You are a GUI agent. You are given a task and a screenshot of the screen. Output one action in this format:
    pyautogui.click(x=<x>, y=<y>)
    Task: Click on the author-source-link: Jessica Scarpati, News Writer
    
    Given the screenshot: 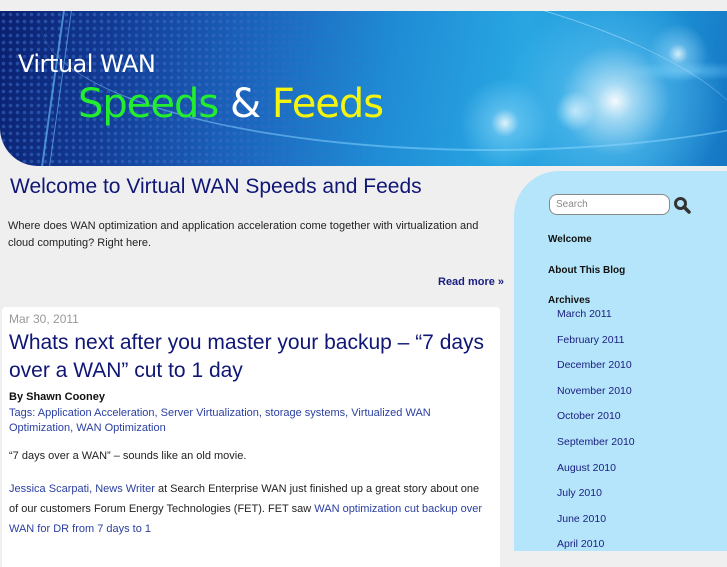 What is the action you would take?
    pyautogui.click(x=82, y=489)
    